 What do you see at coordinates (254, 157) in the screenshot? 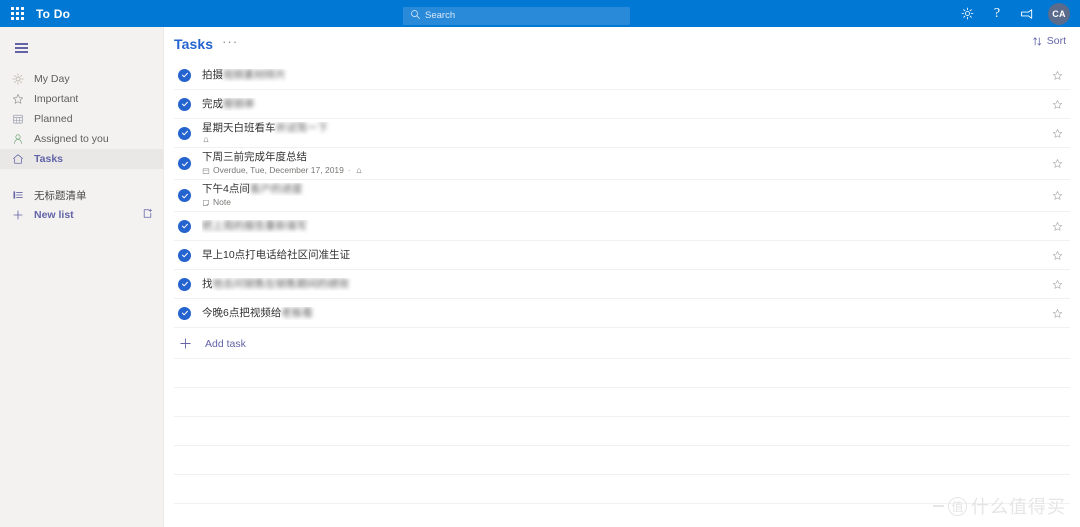
I see `task-title: 下周三前完成年度总结` at bounding box center [254, 157].